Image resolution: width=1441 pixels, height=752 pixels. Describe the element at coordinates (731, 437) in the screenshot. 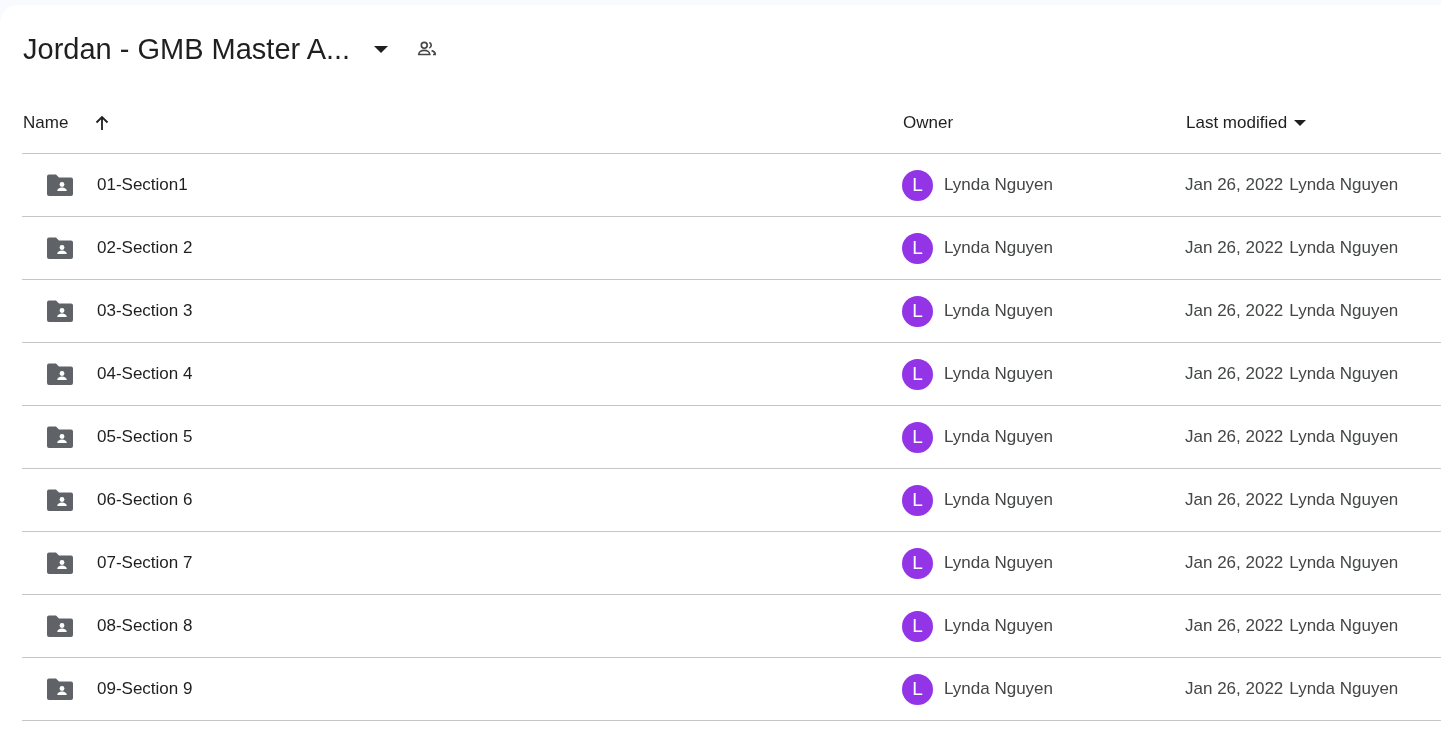

I see `file-row: 05-Section 5 L Lynda Nguyen Jan 26, 2022 Lynda Nguyen` at that location.